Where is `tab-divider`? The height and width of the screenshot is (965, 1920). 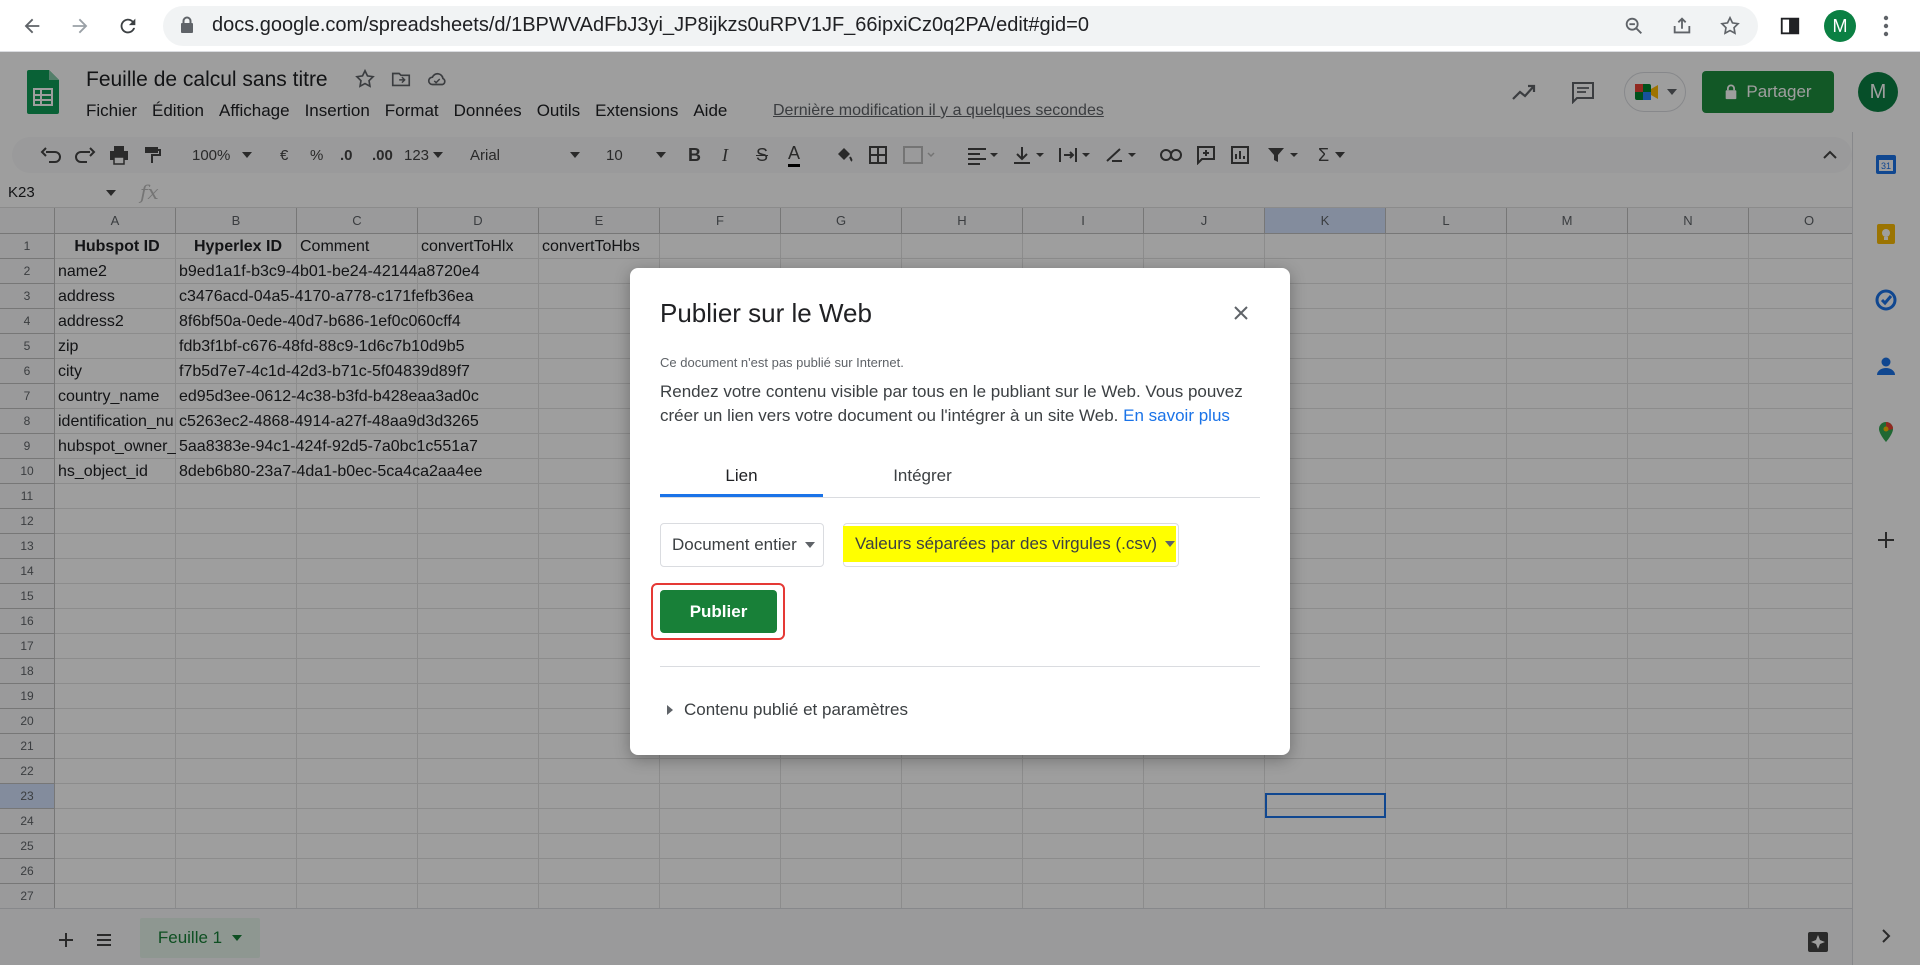 tab-divider is located at coordinates (960, 497).